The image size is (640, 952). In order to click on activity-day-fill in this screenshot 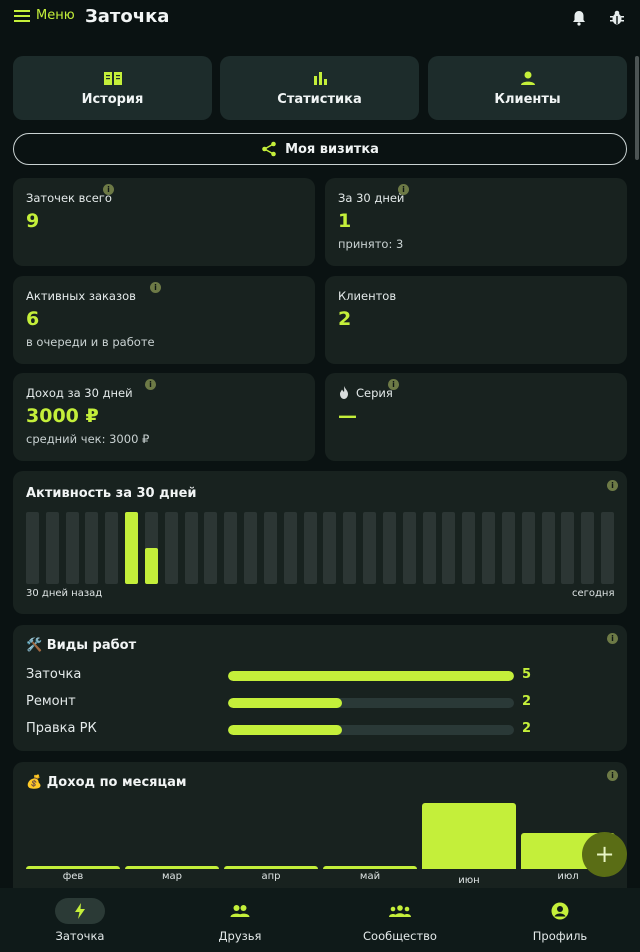, I will do `click(151, 566)`.